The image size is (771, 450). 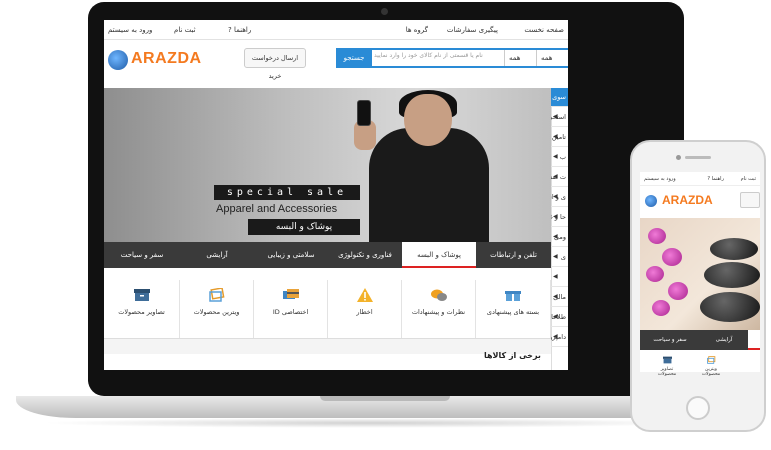 I want to click on tab-cosmetics: آرایشی, so click(x=217, y=255).